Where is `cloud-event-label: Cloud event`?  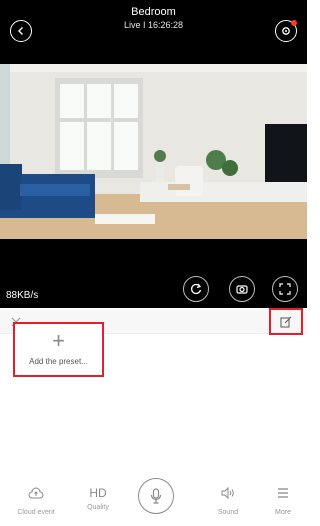
cloud-event-label: Cloud event is located at coordinates (36, 512).